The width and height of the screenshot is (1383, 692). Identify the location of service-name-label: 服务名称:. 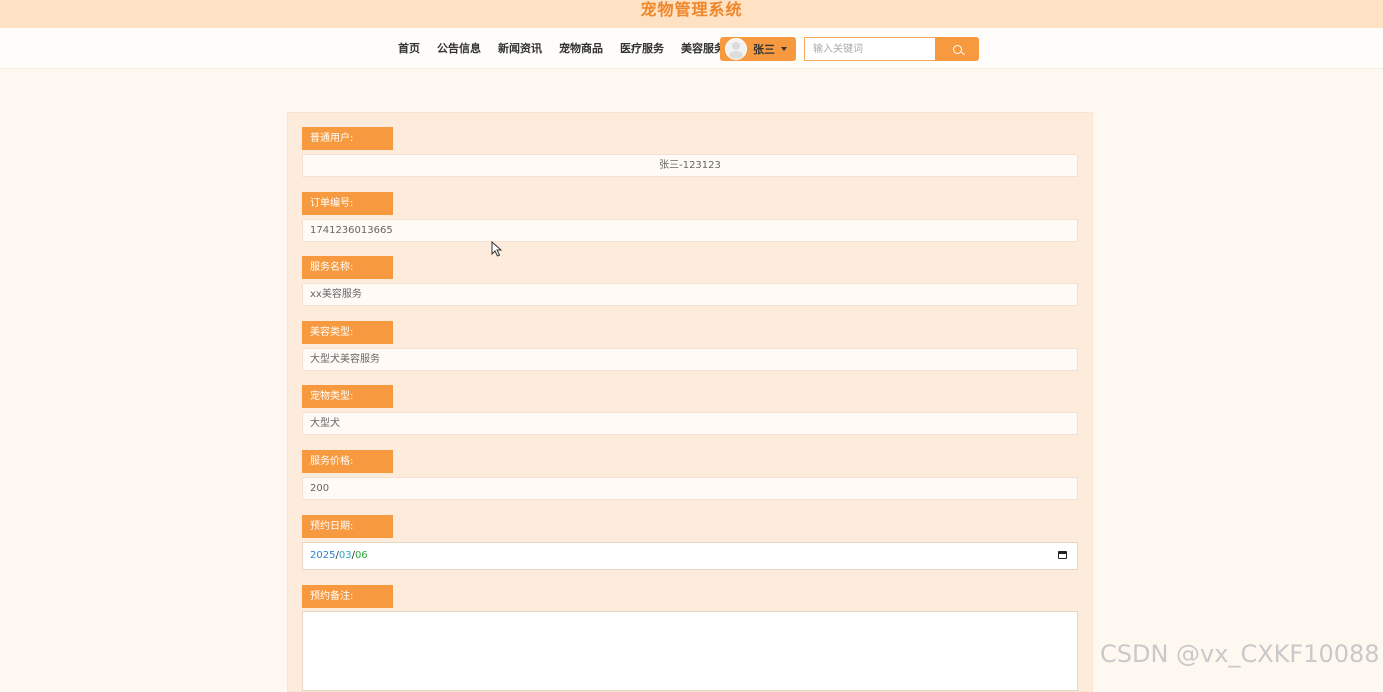
(347, 267).